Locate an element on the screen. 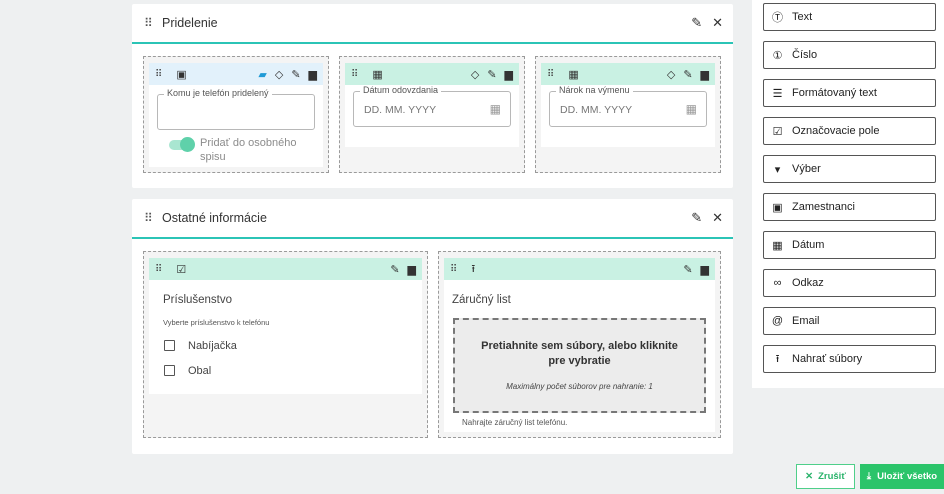 Image resolution: width=944 pixels, height=494 pixels. select-icon: ▾ is located at coordinates (777, 169).